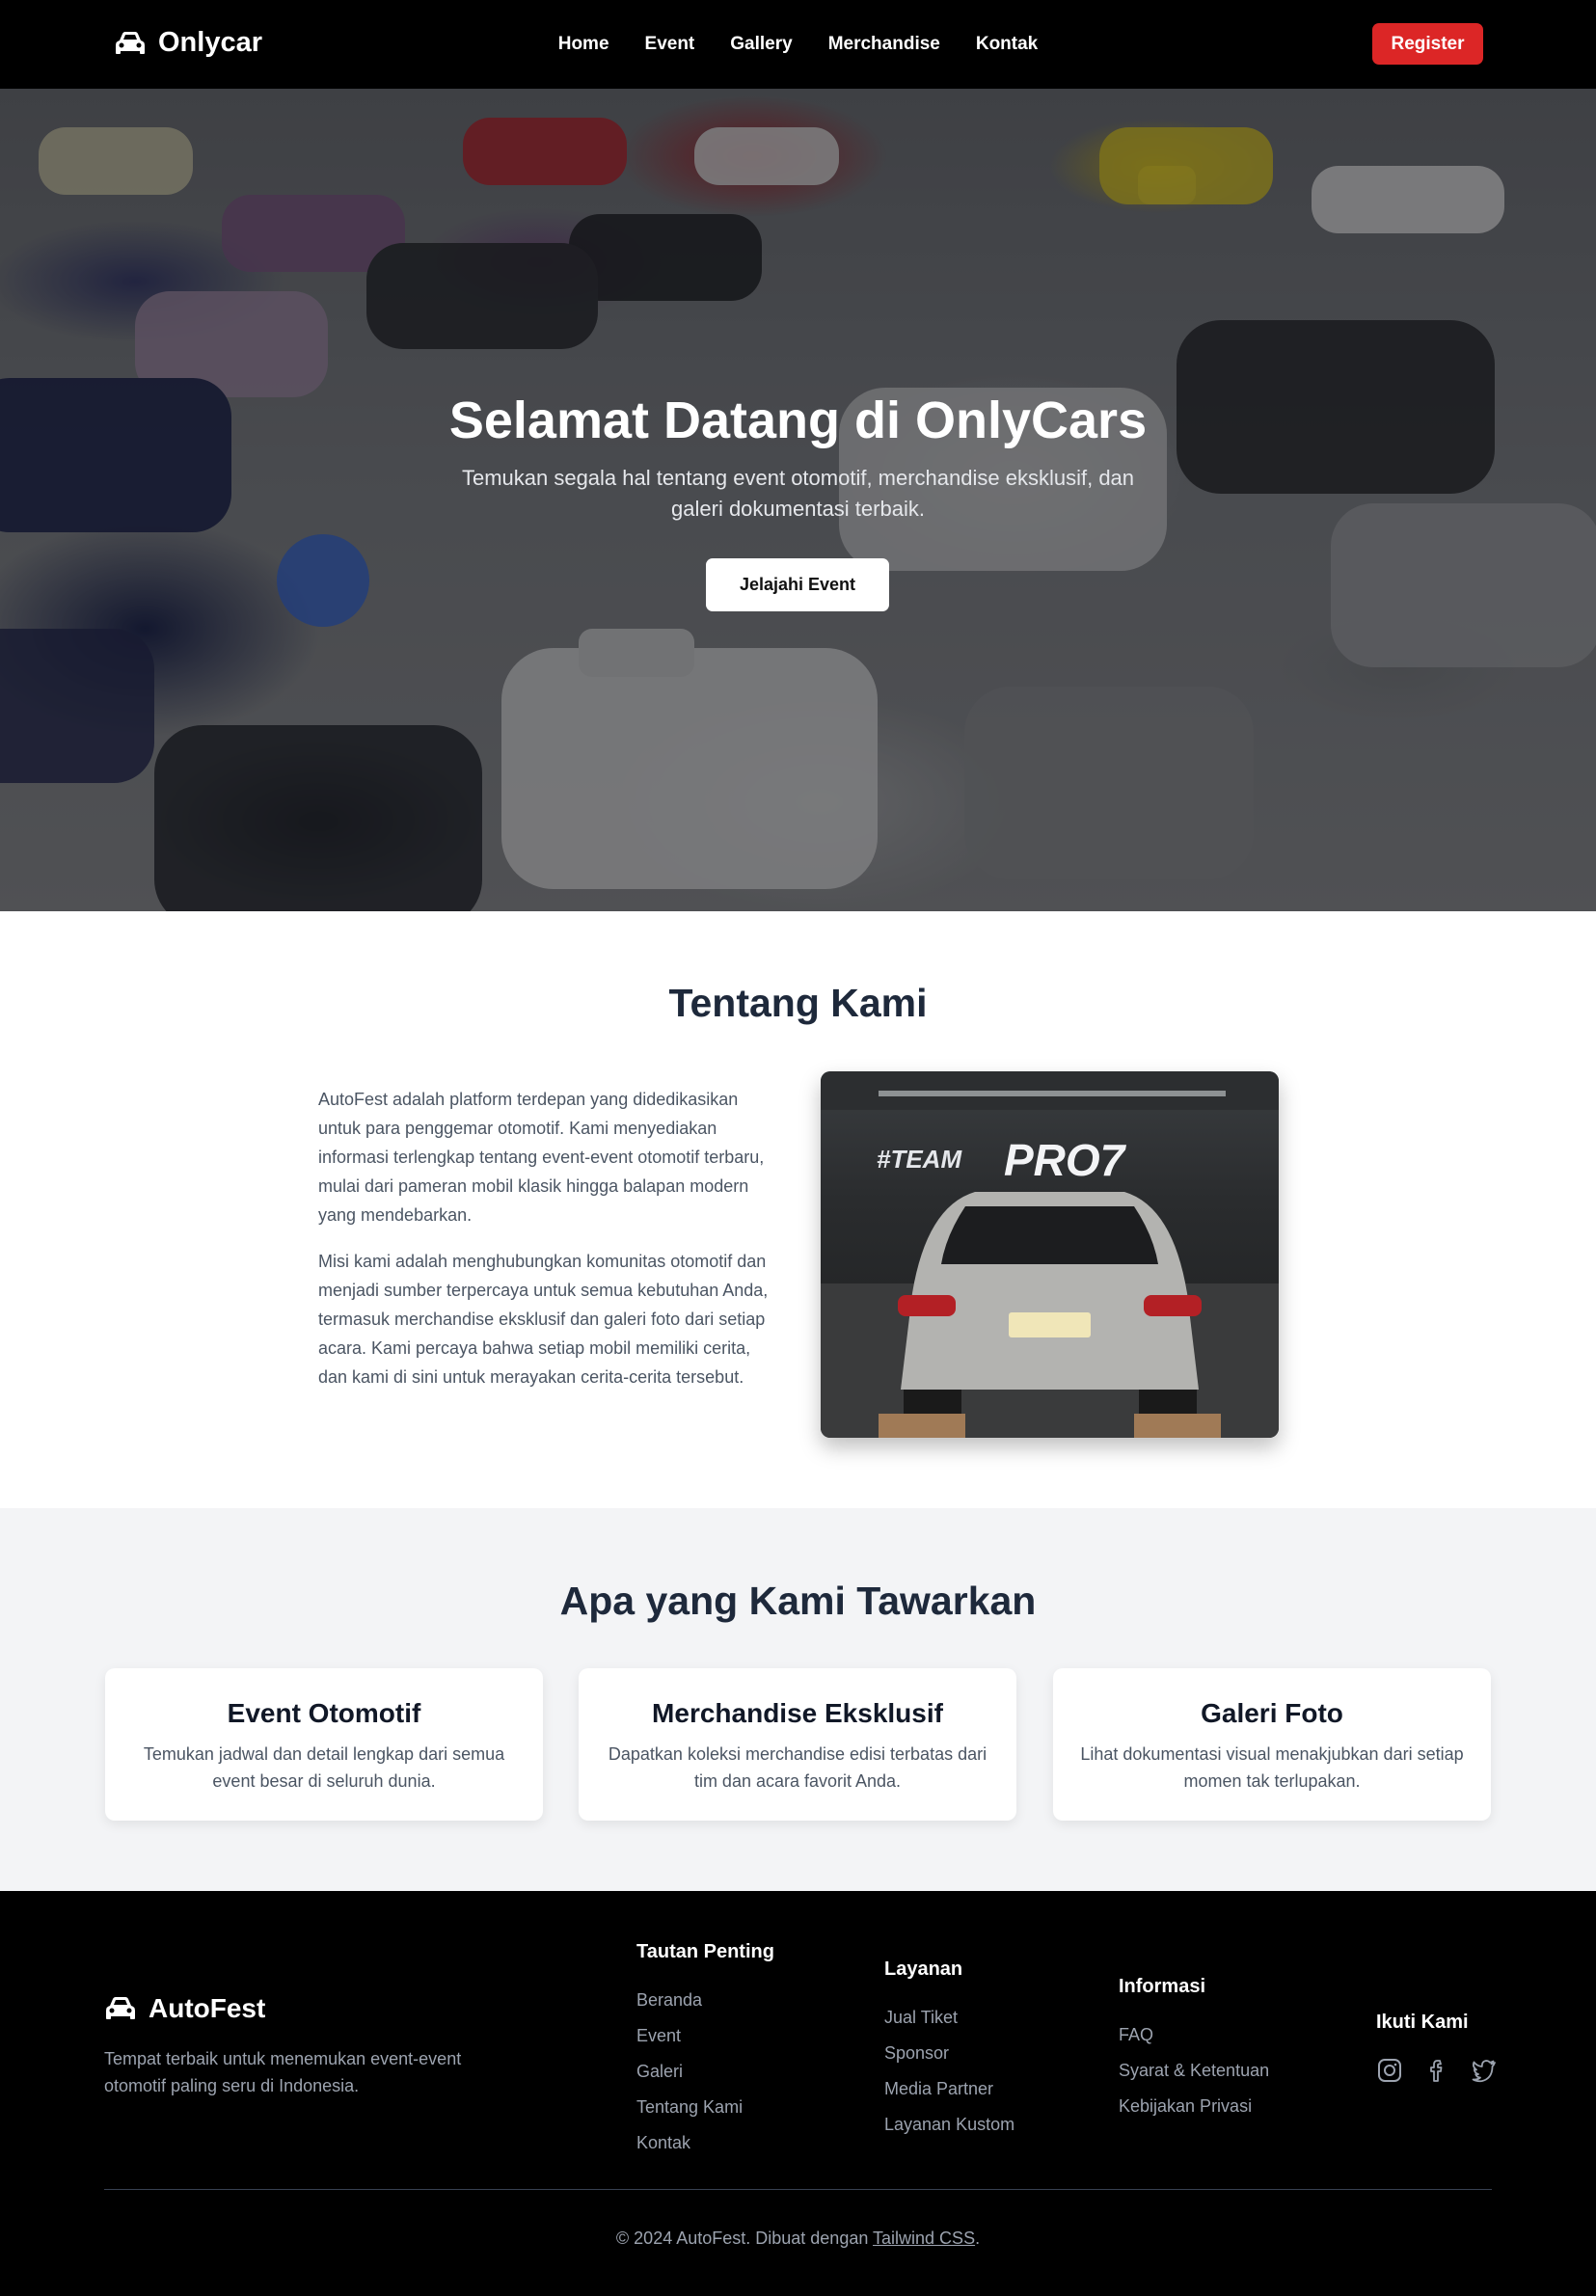  What do you see at coordinates (949, 2018) in the screenshot?
I see `footer-link-jual-tiket: Jual Tiket` at bounding box center [949, 2018].